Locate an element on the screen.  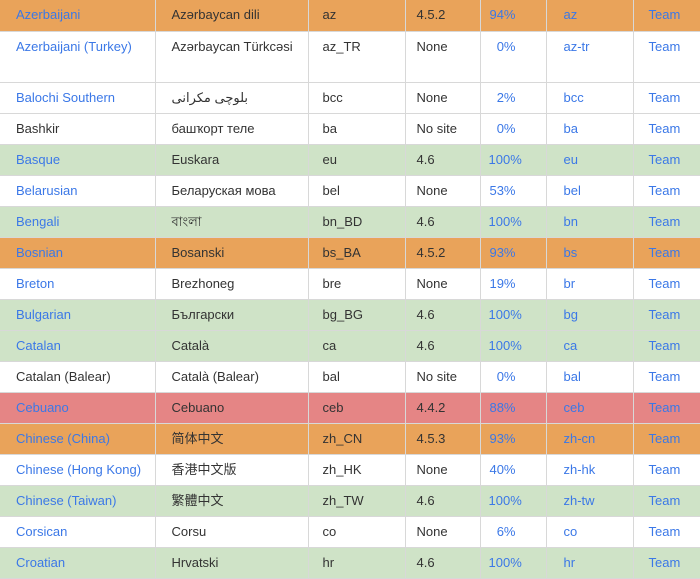
wp-version: No site is located at coordinates (436, 128).